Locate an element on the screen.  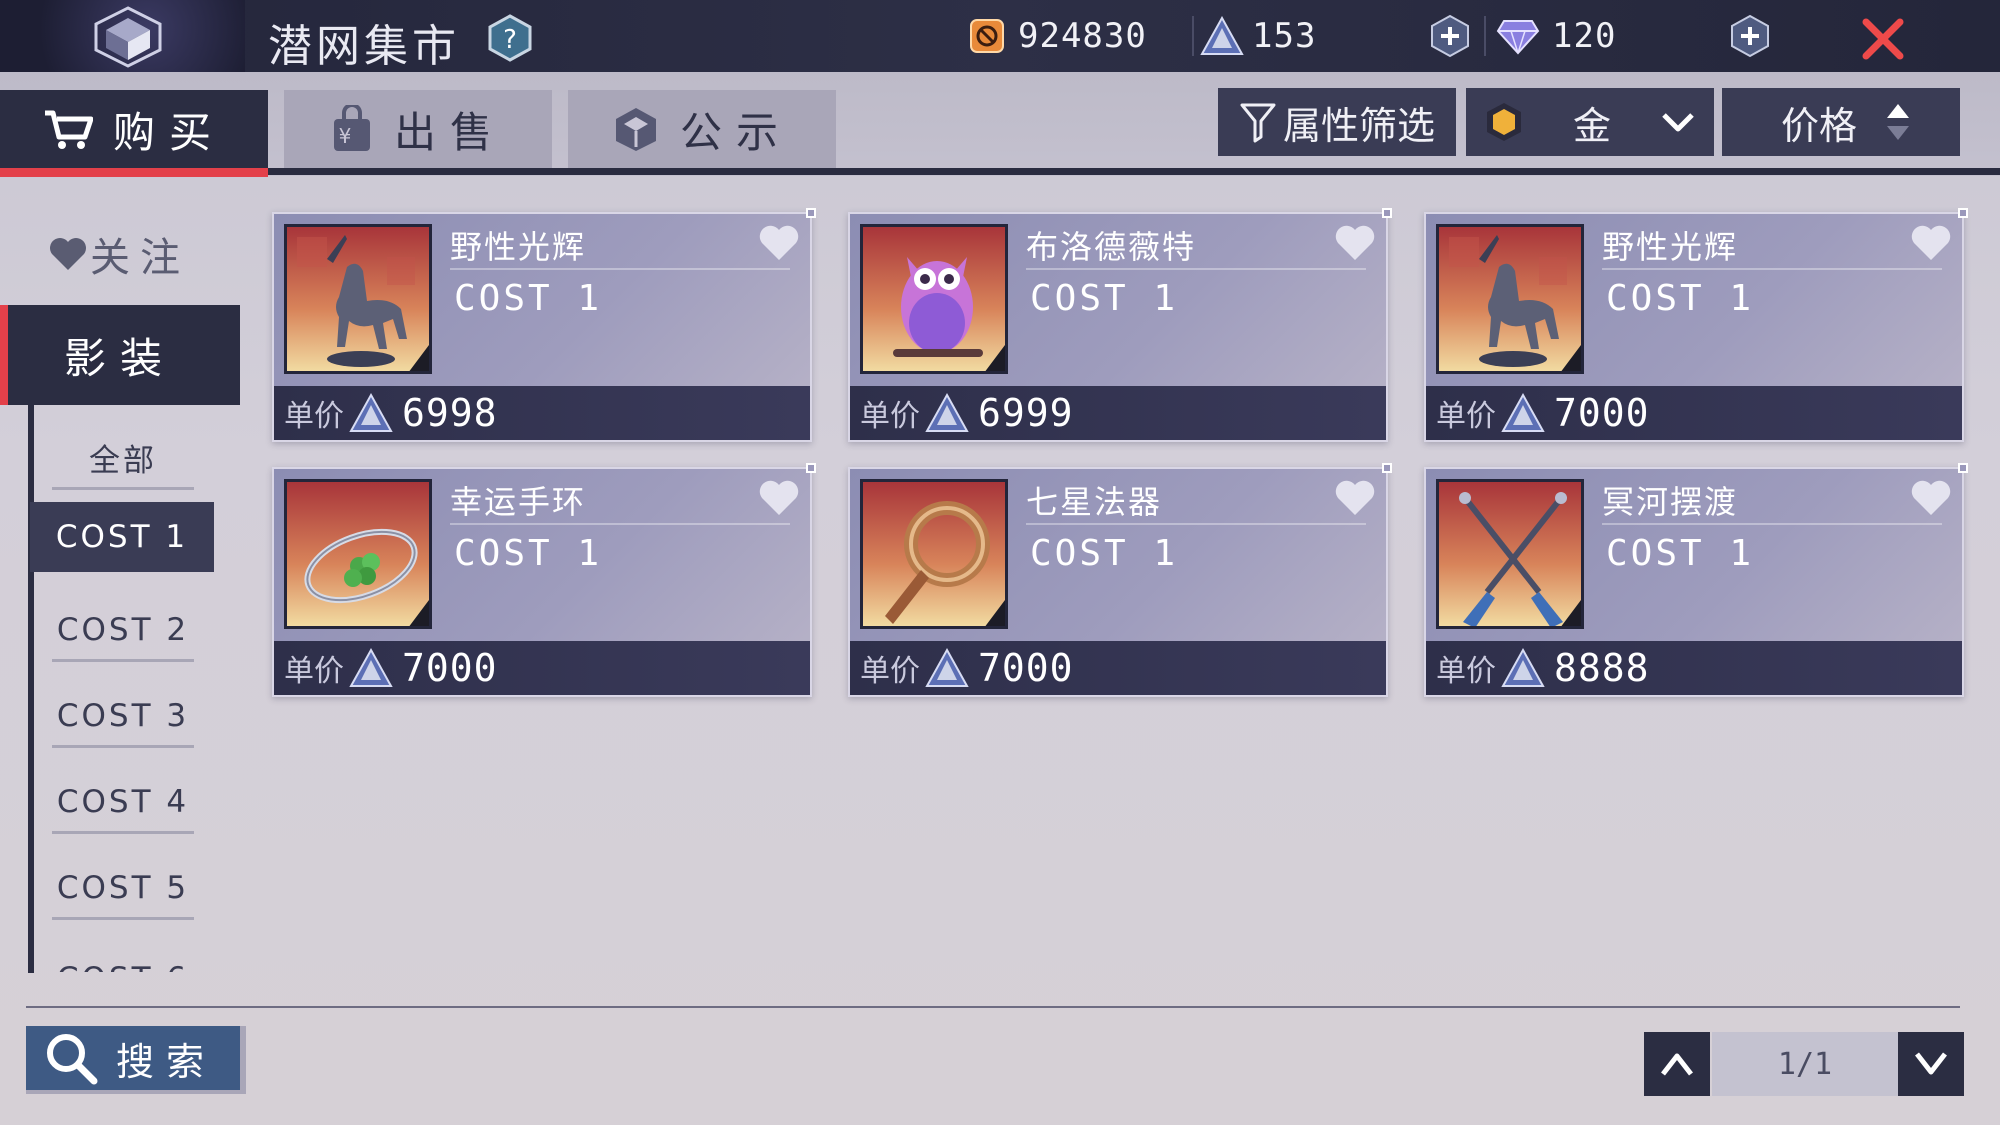
attribute-filter-button: 属性筛选 is located at coordinates (1337, 122).